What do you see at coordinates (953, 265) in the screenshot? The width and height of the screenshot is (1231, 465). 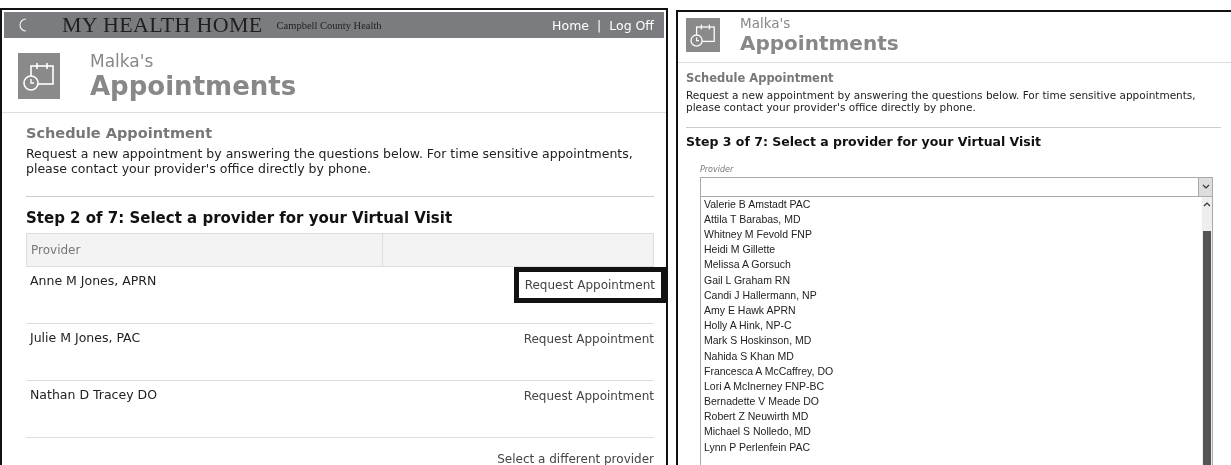 I see `provider-option: Melissa A Gorsuch` at bounding box center [953, 265].